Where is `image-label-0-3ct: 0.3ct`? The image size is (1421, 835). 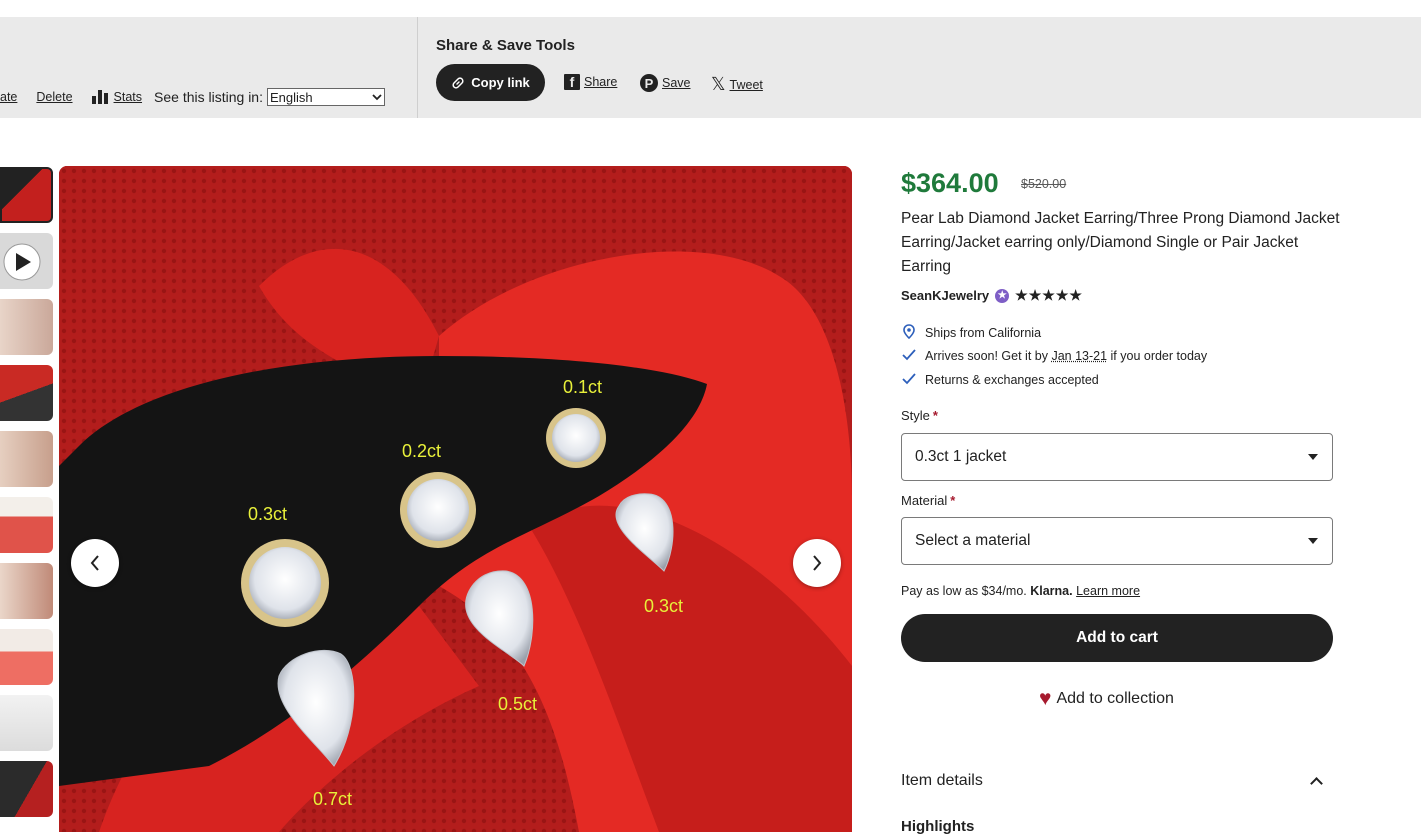
image-label-0-3ct: 0.3ct is located at coordinates (267, 514).